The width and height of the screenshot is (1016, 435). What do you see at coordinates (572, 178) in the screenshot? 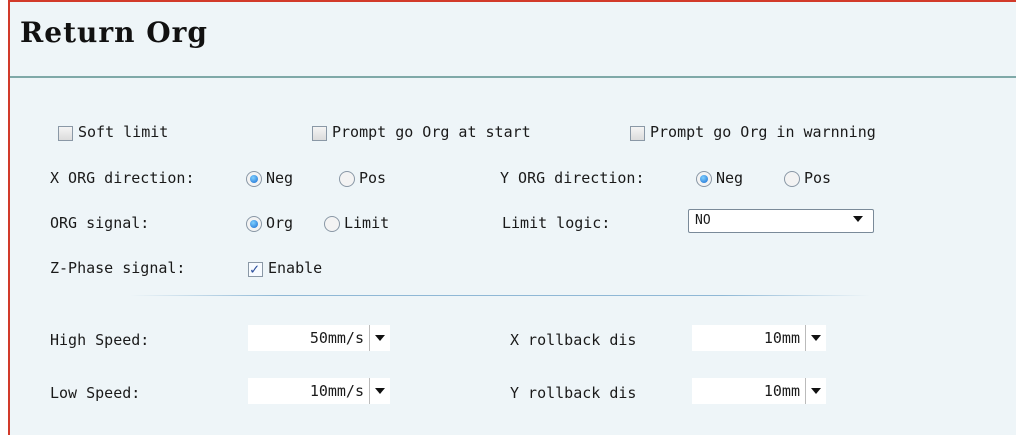
I see `y-org-direction-label: Y ORG direction:` at bounding box center [572, 178].